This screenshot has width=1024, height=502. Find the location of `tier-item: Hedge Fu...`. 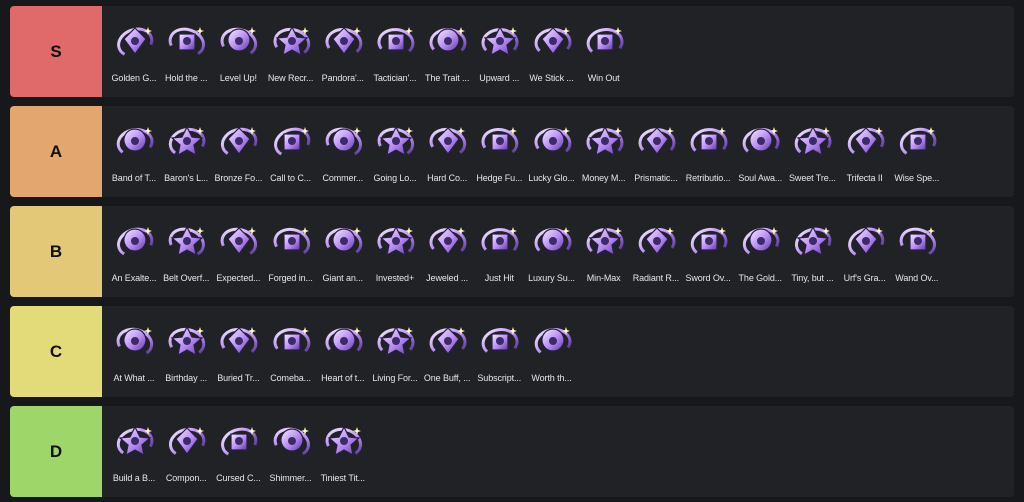

tier-item: Hedge Fu... is located at coordinates (499, 151).